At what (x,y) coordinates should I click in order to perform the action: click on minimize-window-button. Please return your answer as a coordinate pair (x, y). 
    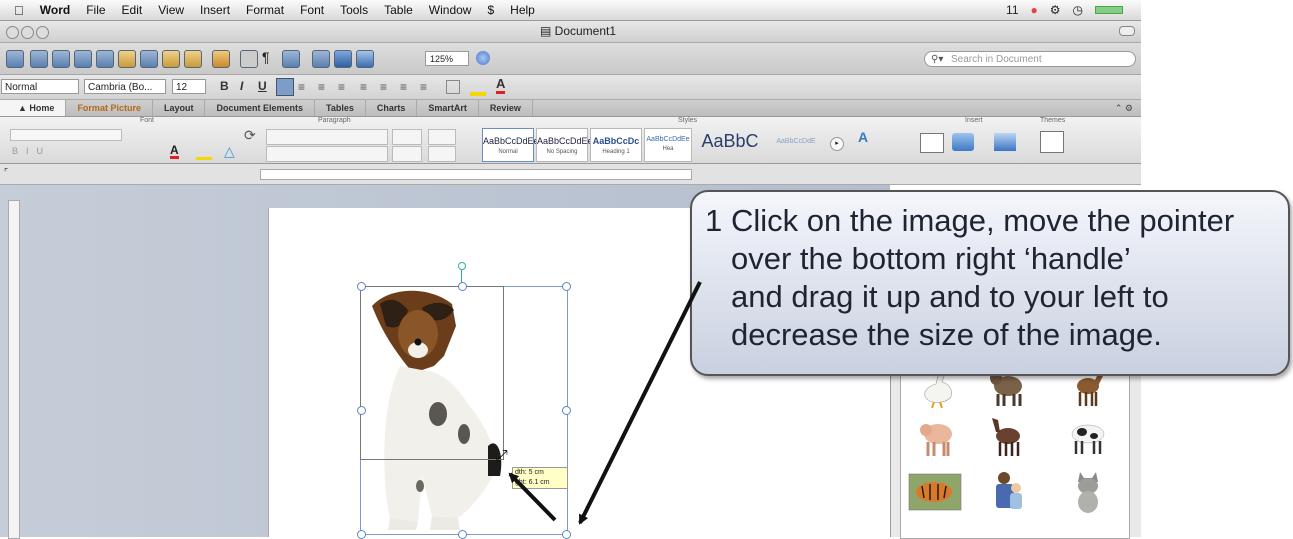
    Looking at the image, I should click on (27, 32).